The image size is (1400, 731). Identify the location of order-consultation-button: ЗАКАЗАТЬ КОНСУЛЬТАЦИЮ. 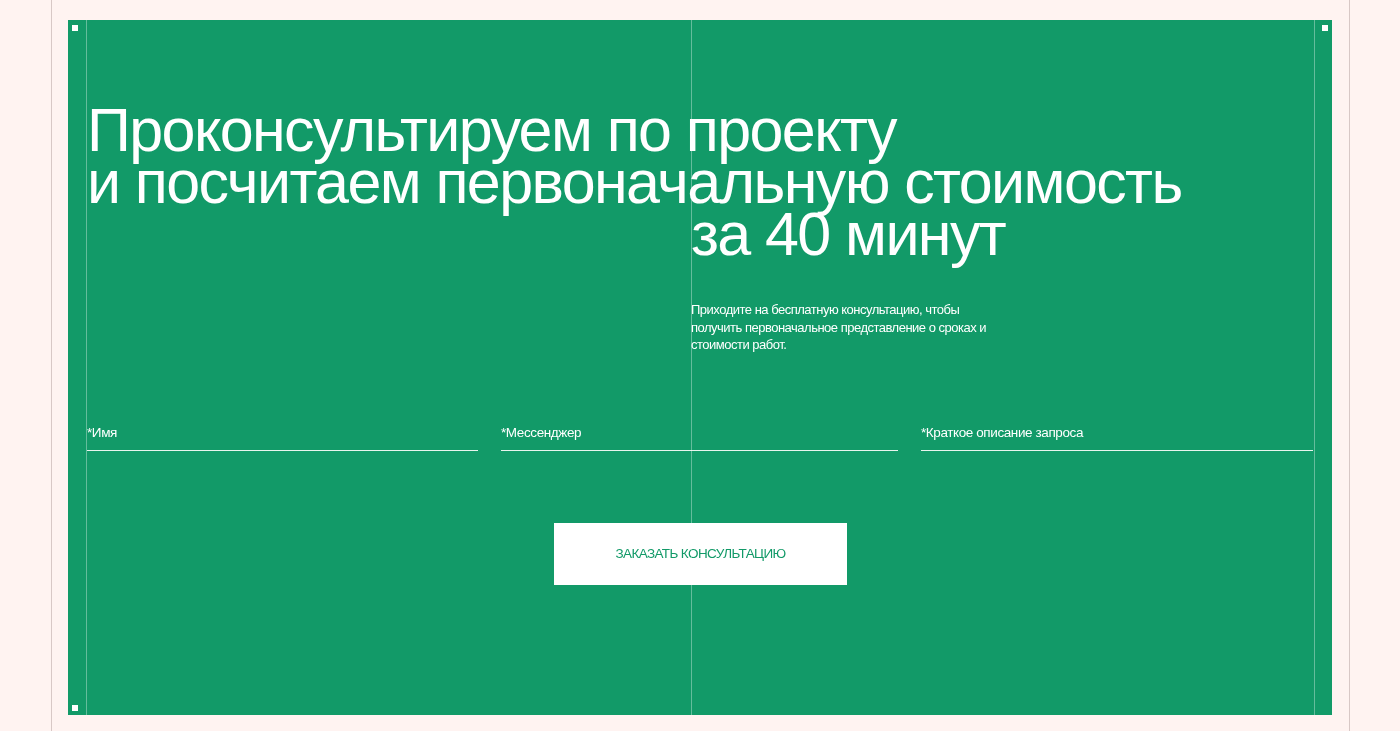
(700, 553).